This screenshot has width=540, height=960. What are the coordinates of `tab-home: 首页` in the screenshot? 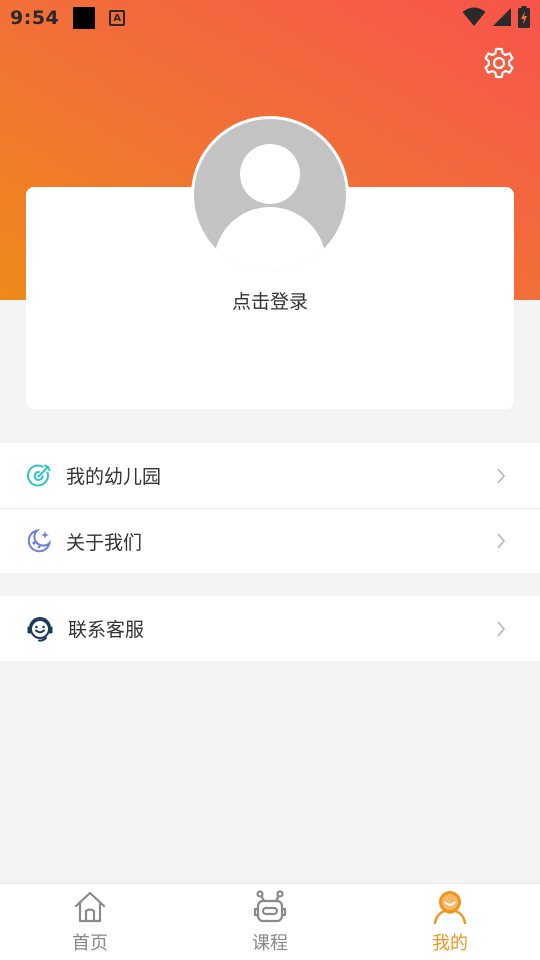 It's located at (90, 922).